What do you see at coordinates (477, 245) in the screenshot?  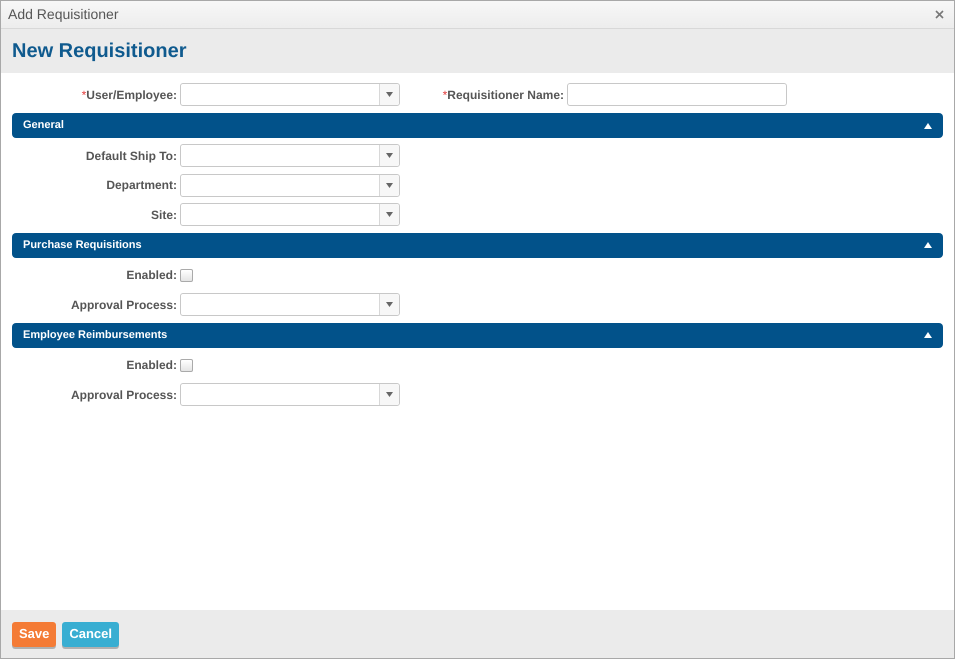 I see `section-header: Purchase Requisitions` at bounding box center [477, 245].